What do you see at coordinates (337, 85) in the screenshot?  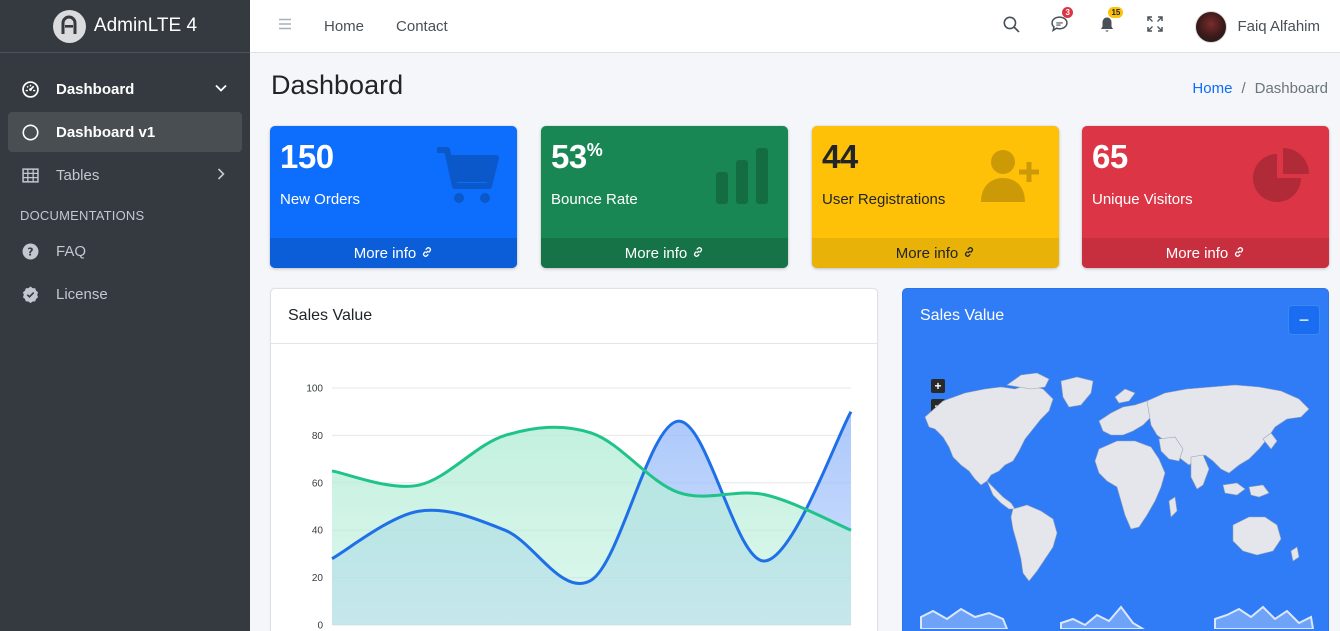 I see `page-title: Dashboard` at bounding box center [337, 85].